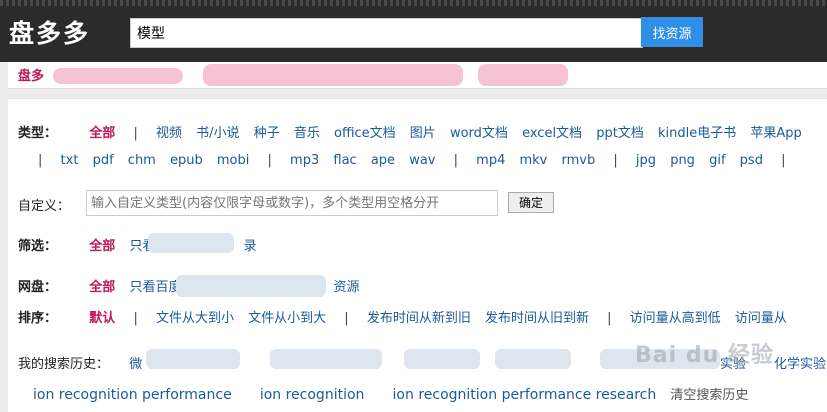  What do you see at coordinates (287, 318) in the screenshot?
I see `sort-size-asc: 文件从小到大` at bounding box center [287, 318].